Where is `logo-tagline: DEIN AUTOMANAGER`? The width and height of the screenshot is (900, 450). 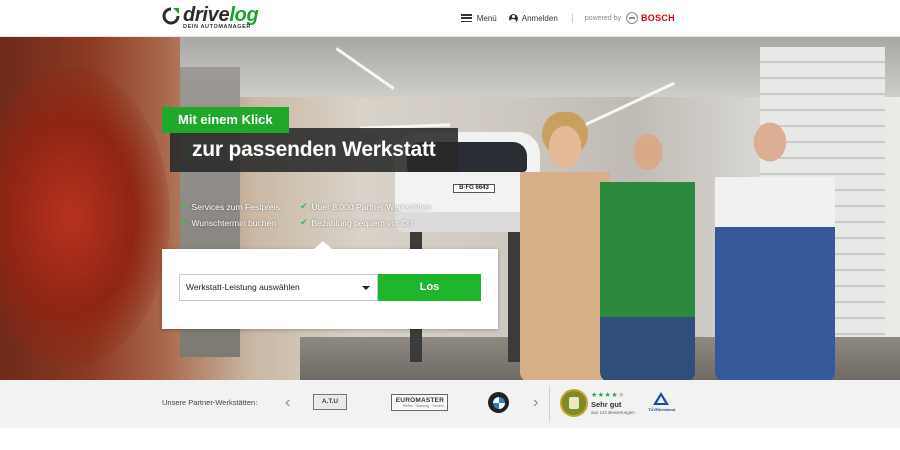
logo-tagline: DEIN AUTOMANAGER is located at coordinates (217, 27).